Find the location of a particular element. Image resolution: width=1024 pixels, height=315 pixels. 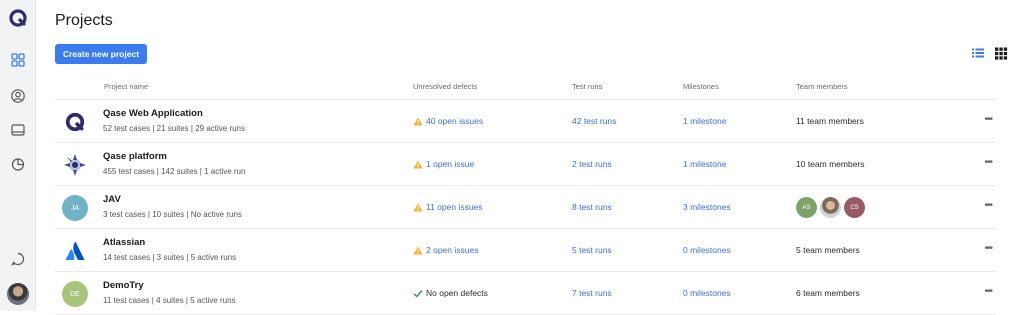

defects-text: No open defects is located at coordinates (457, 293).